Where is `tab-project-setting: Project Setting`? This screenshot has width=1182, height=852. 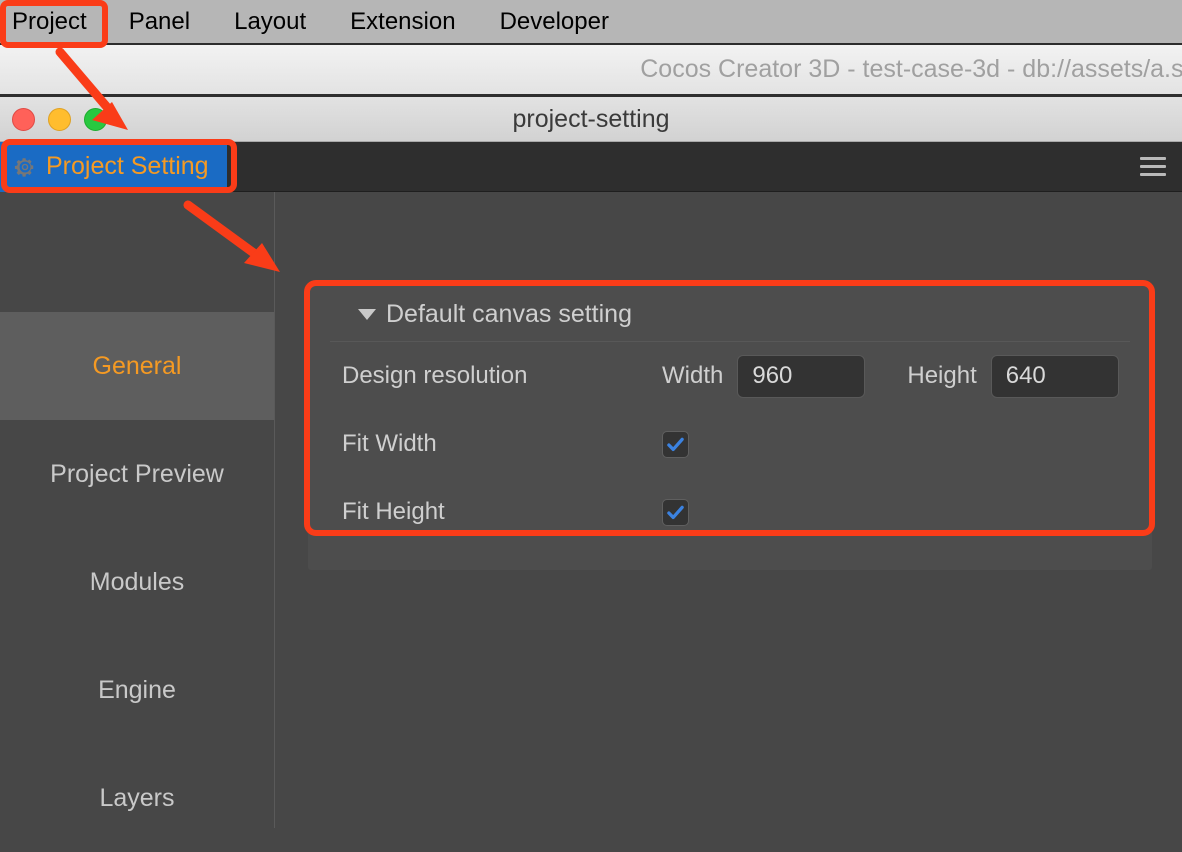 tab-project-setting: Project Setting is located at coordinates (113, 166).